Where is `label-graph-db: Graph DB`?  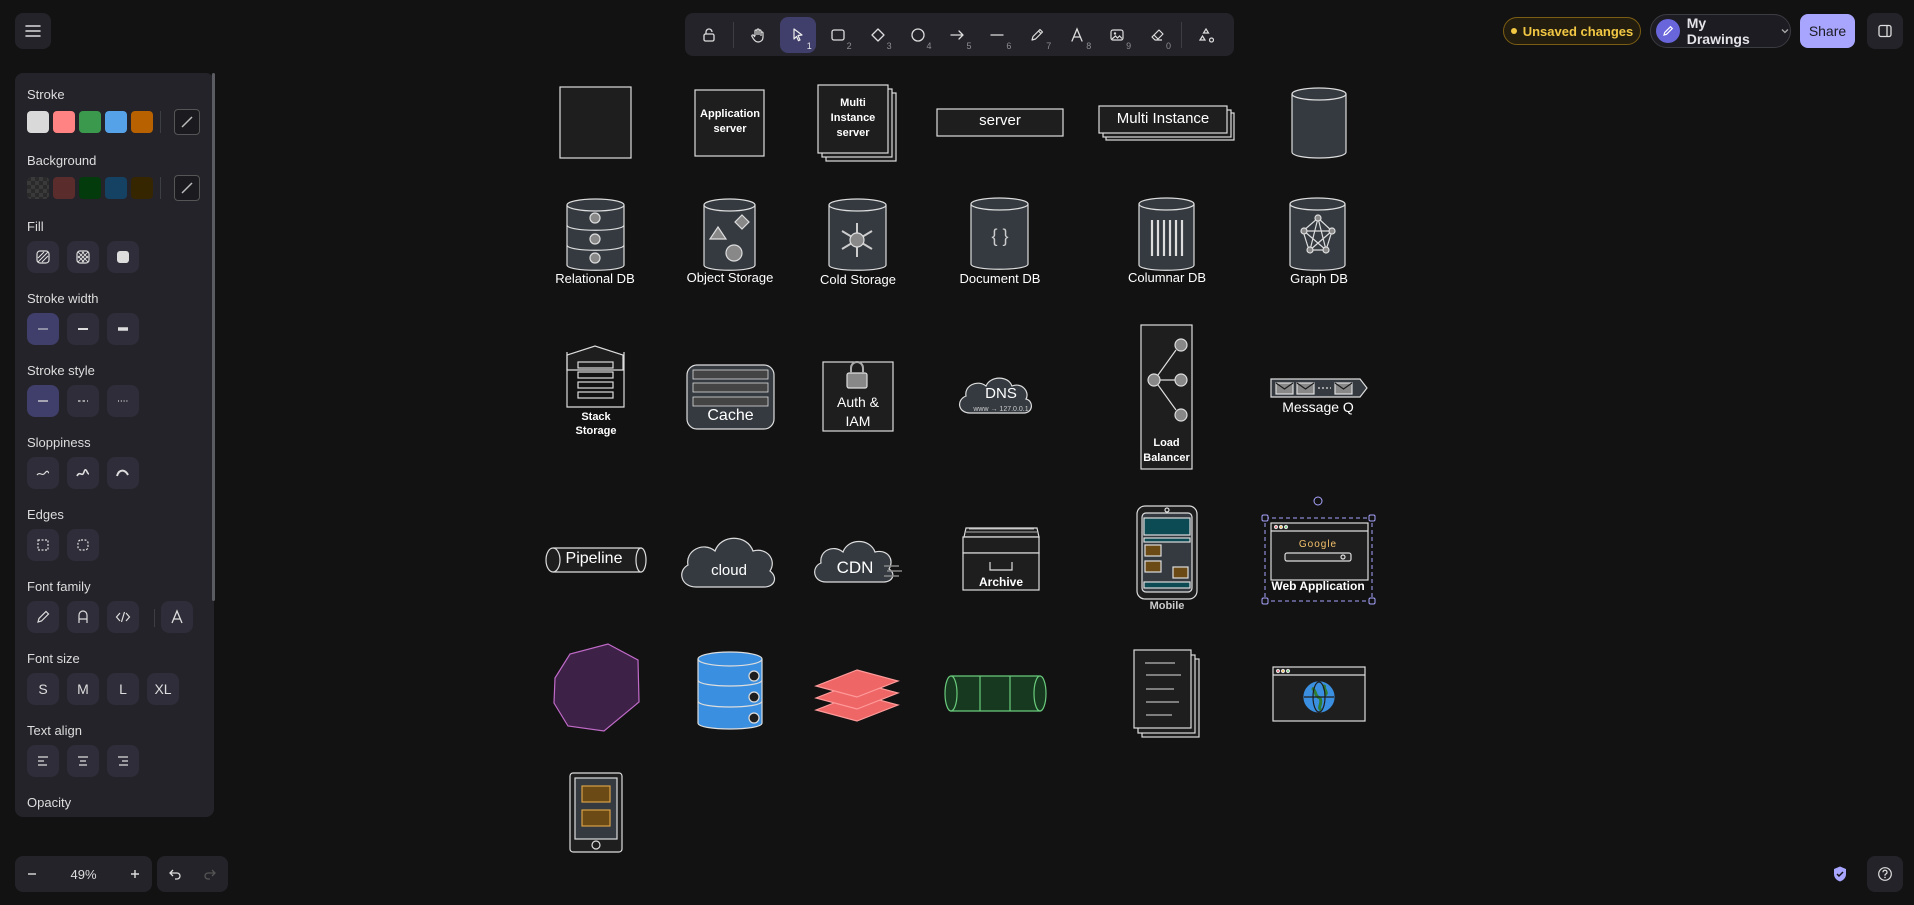 label-graph-db: Graph DB is located at coordinates (1319, 278).